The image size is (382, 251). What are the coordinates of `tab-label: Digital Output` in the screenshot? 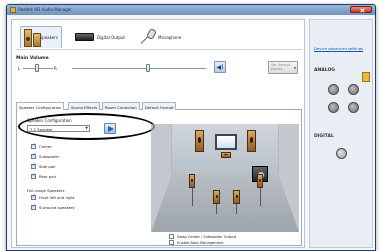 It's located at (110, 37).